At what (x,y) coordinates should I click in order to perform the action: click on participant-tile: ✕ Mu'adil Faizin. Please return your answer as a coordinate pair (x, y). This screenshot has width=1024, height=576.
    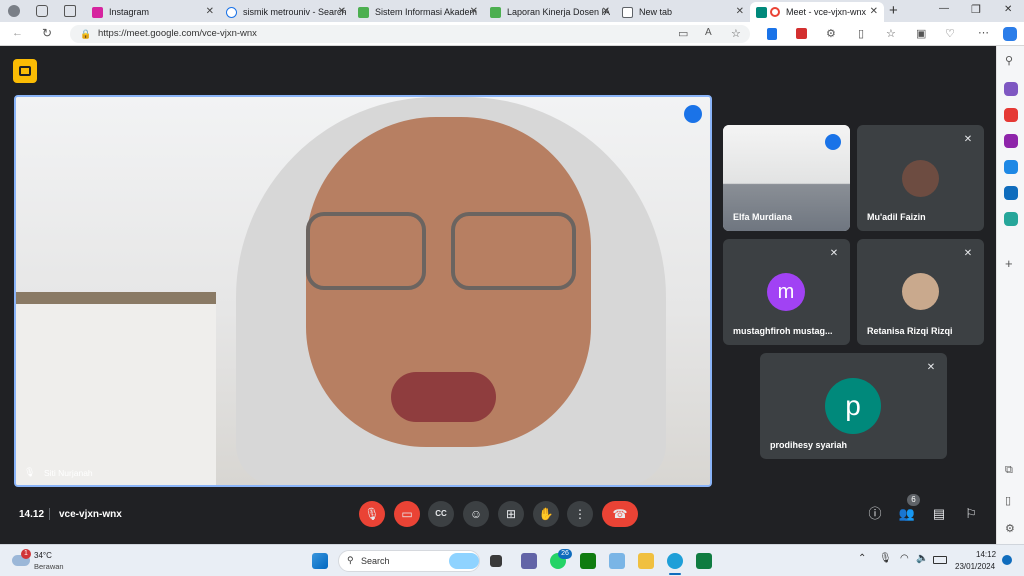
    Looking at the image, I should click on (920, 178).